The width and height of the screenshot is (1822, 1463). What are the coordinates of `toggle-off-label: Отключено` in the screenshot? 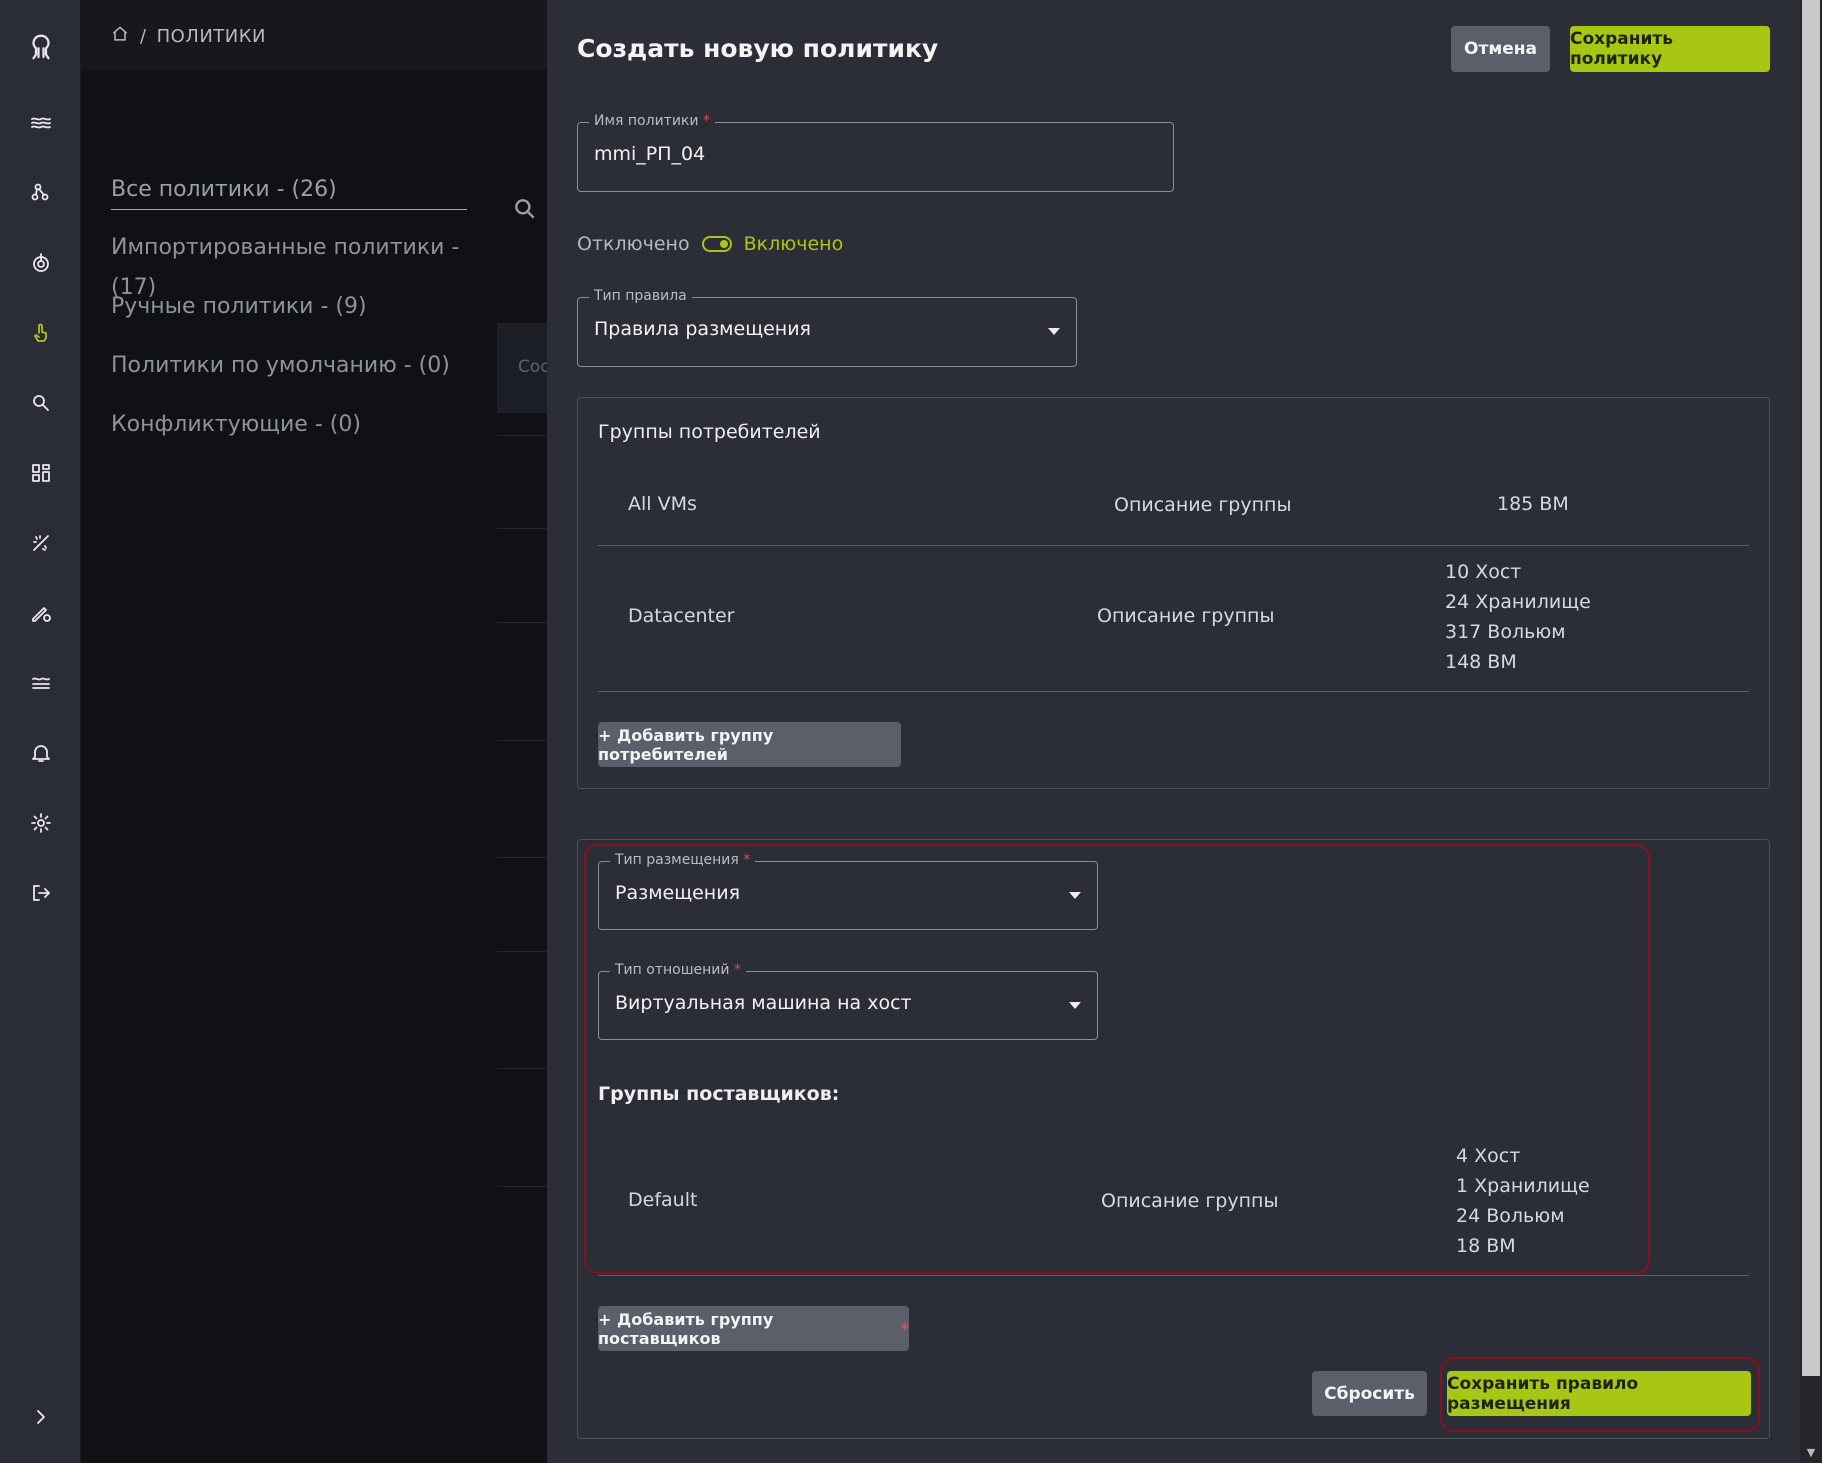 It's located at (633, 244).